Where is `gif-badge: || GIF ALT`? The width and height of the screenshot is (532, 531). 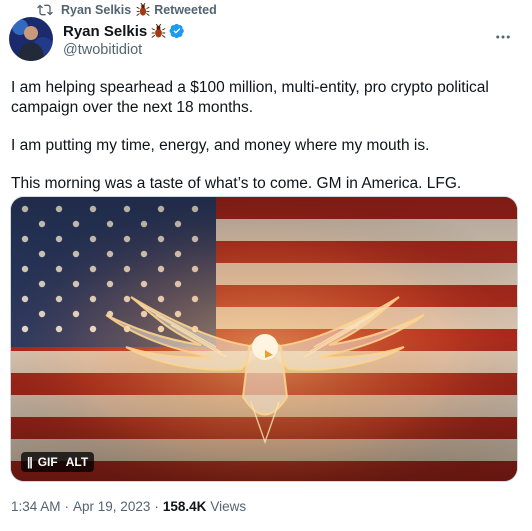 gif-badge: || GIF ALT is located at coordinates (58, 462).